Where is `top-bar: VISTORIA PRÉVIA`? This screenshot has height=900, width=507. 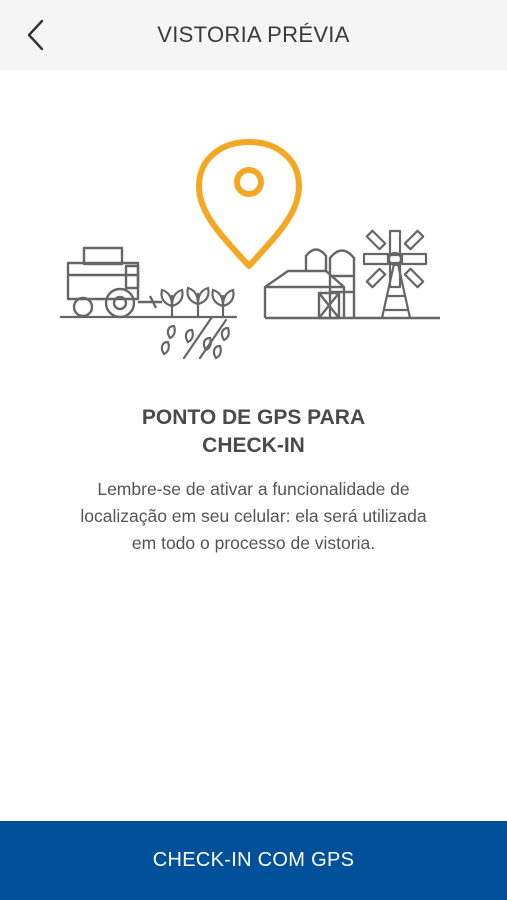
top-bar: VISTORIA PRÉVIA is located at coordinates (253, 35).